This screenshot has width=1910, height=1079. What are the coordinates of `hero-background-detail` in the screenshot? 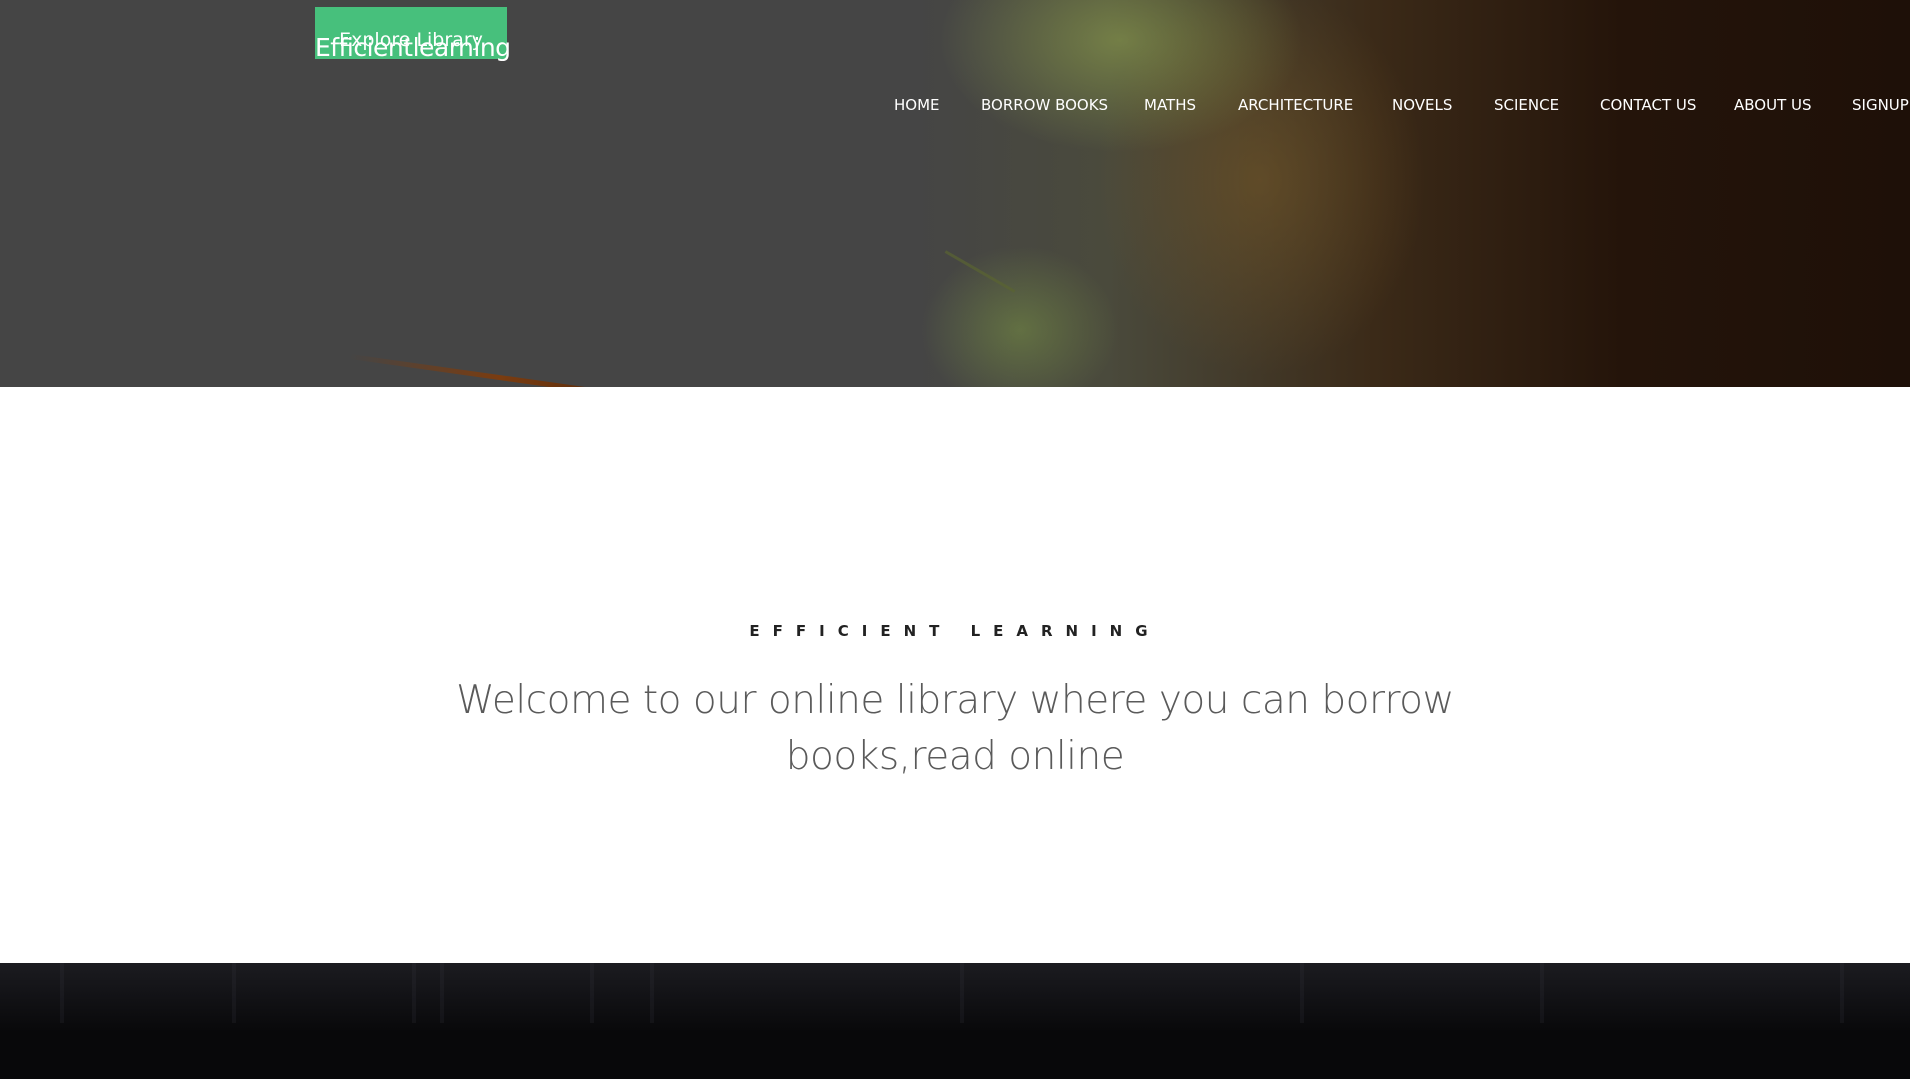 It's located at (980, 271).